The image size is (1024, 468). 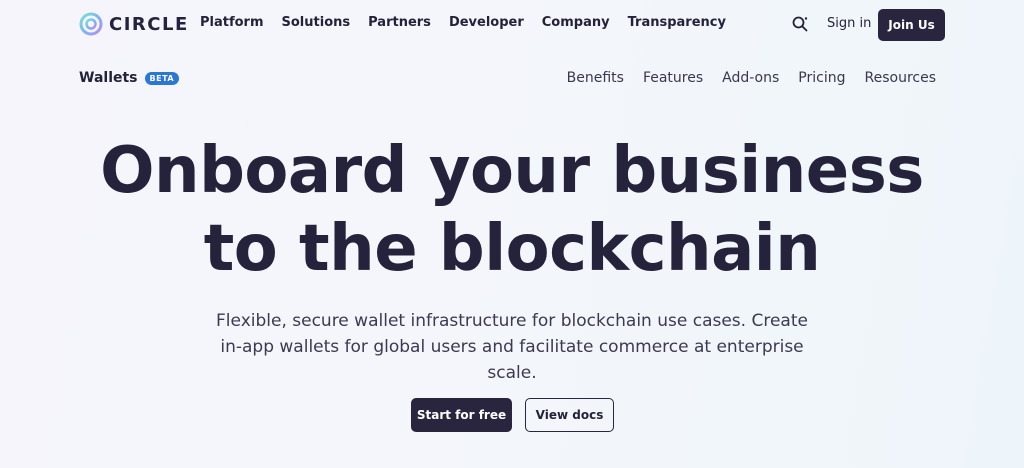 I want to click on circle-logo: CIRCLE, so click(x=134, y=24).